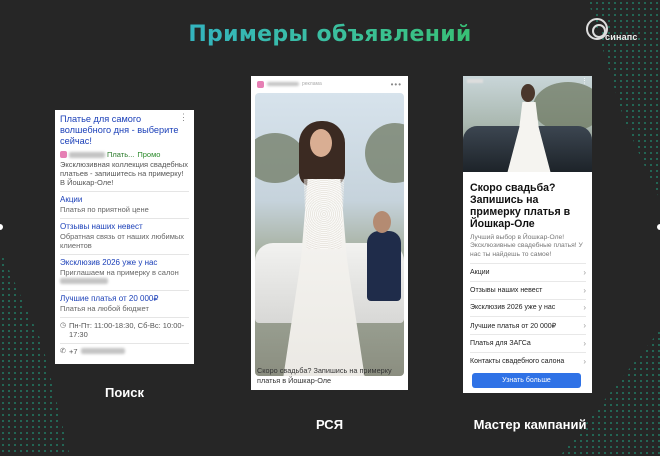 The height and width of the screenshot is (456, 660). I want to click on sitelink-title: Лучшие платья от 20 000₽, so click(124, 299).